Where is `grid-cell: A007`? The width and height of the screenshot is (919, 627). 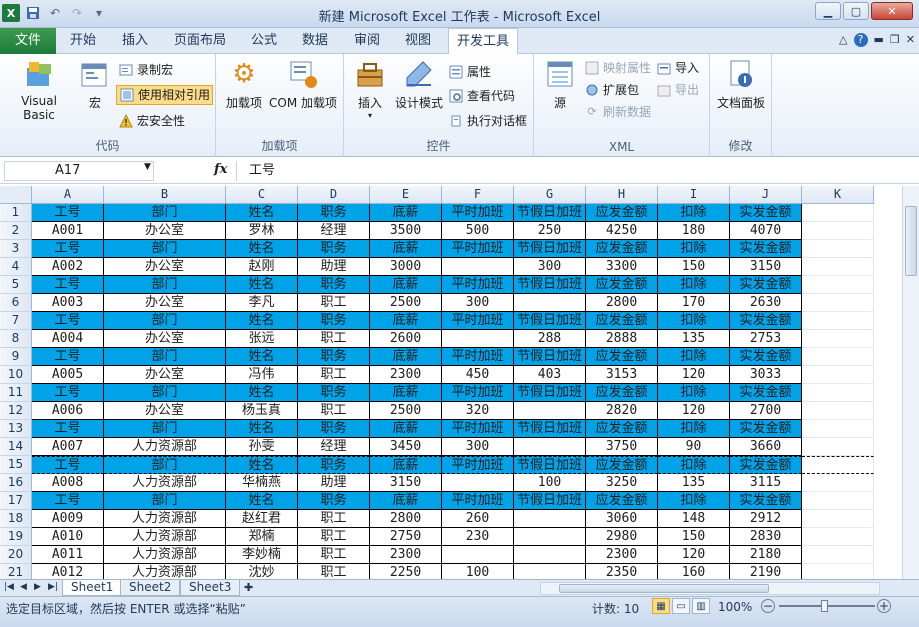
grid-cell: A007 is located at coordinates (68, 447).